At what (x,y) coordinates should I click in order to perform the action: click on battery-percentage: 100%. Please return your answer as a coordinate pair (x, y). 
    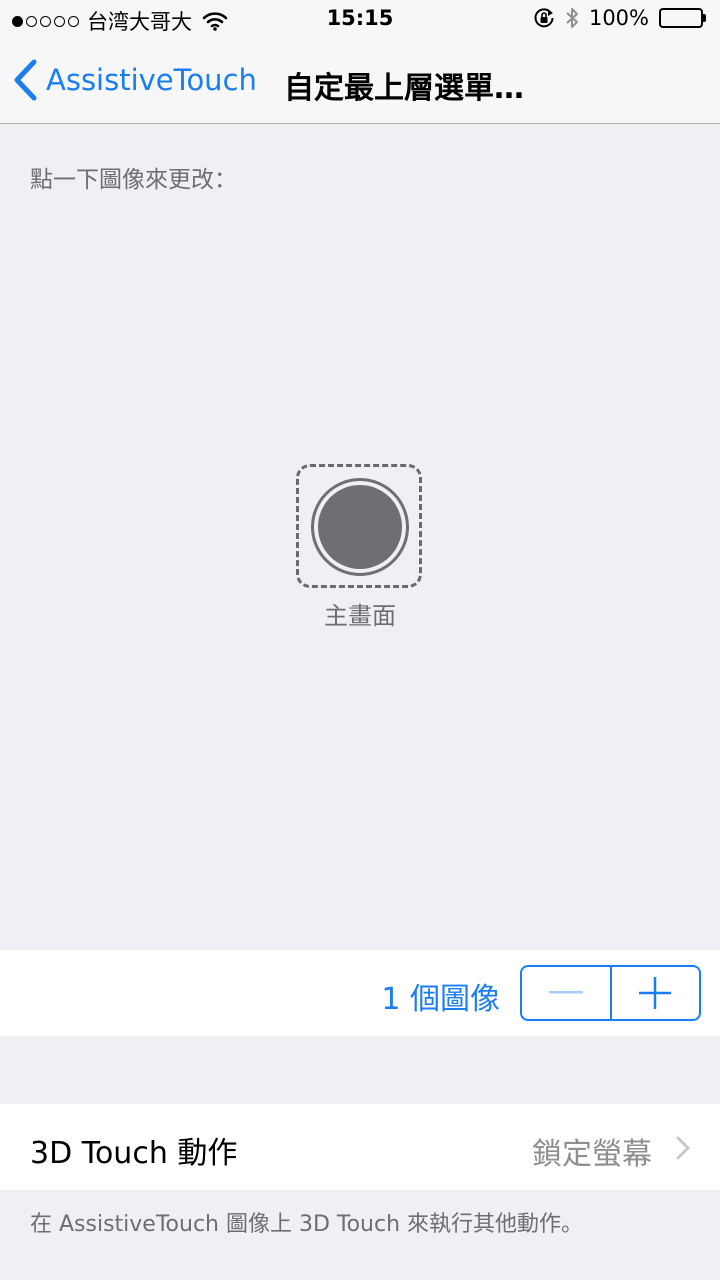
    Looking at the image, I should click on (618, 18).